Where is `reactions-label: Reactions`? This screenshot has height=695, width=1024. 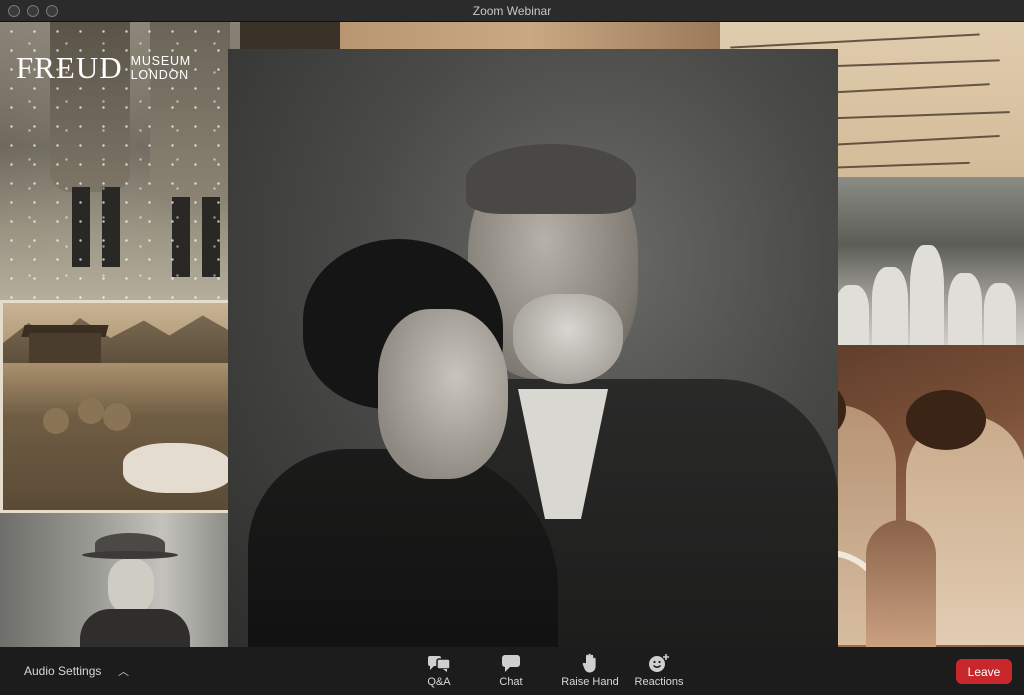 reactions-label: Reactions is located at coordinates (659, 682).